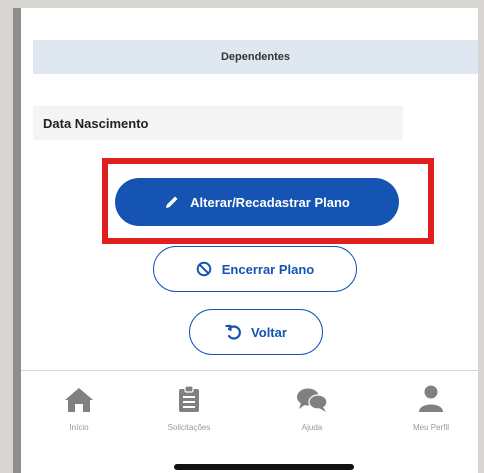  I want to click on tab-meu-perfil-label: Meu Perfil, so click(430, 427).